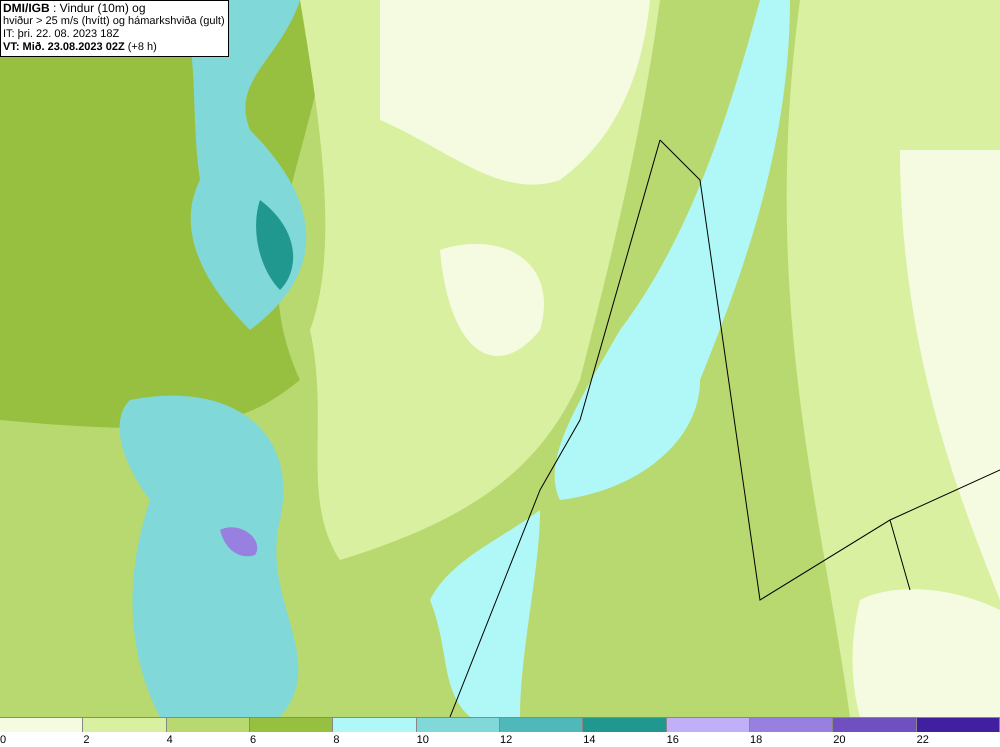 Image resolution: width=1000 pixels, height=747 pixels. Describe the element at coordinates (589, 740) in the screenshot. I see `legend-label: 14` at that location.